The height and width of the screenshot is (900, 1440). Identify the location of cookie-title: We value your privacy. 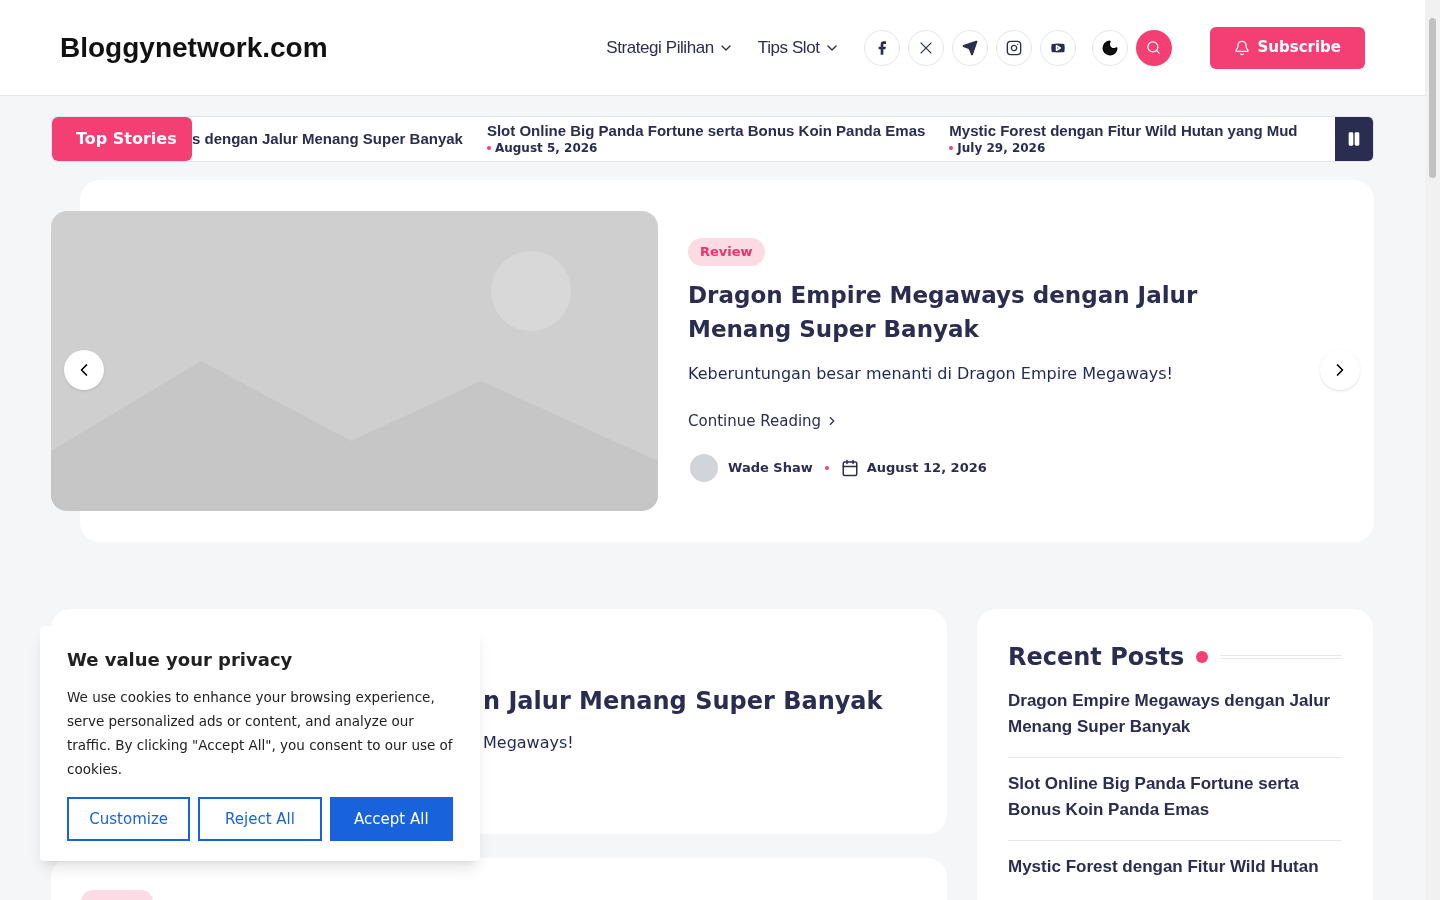
(180, 660).